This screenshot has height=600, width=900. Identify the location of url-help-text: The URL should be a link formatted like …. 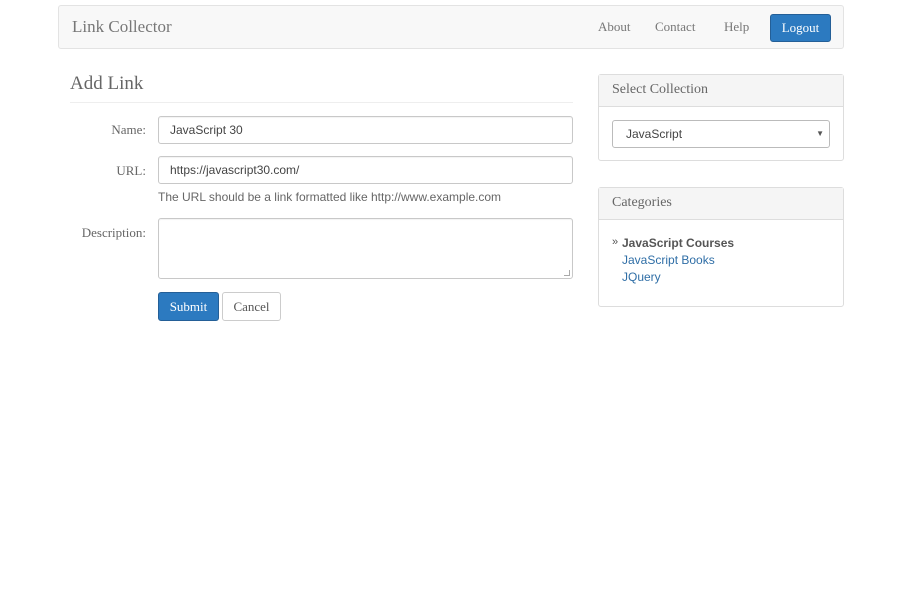
(330, 197).